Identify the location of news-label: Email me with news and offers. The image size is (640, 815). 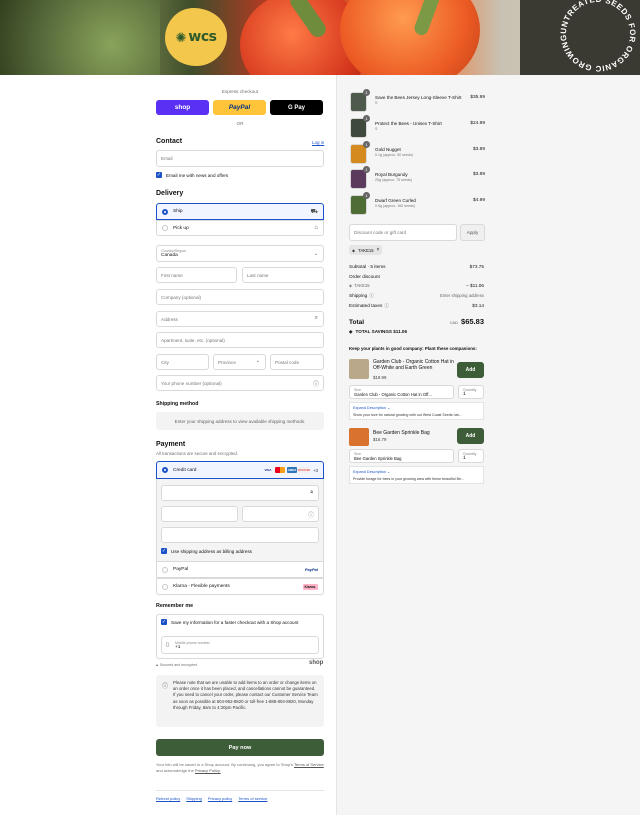
(197, 175).